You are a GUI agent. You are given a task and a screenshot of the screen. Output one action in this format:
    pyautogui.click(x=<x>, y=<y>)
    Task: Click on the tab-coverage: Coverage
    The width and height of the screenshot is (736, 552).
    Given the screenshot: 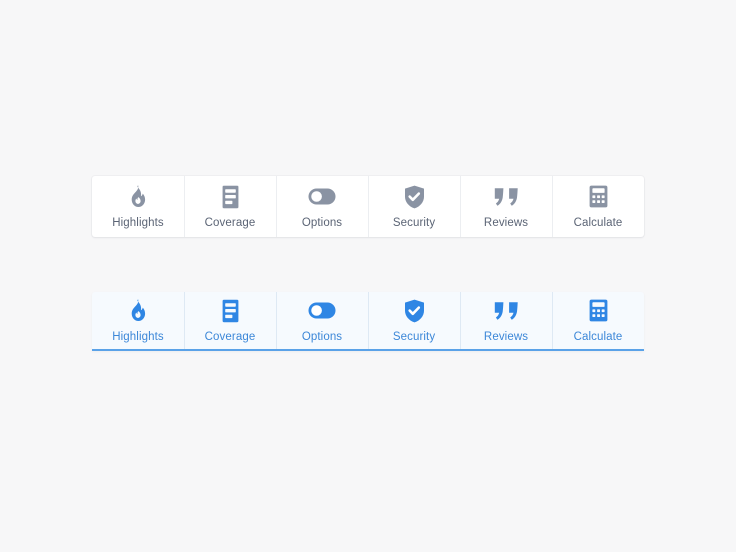 What is the action you would take?
    pyautogui.click(x=230, y=206)
    